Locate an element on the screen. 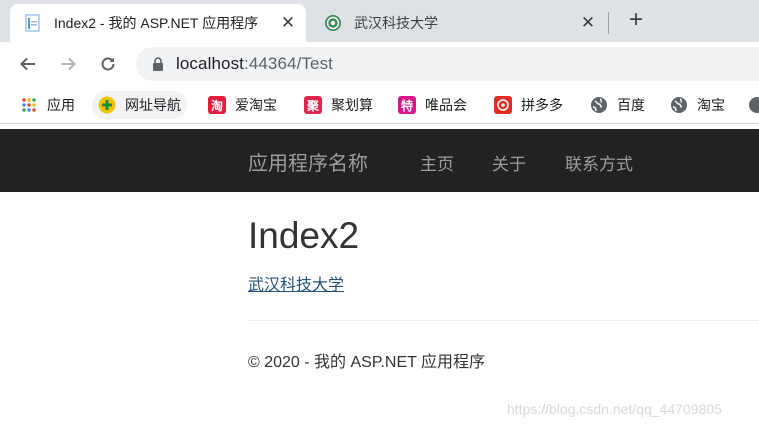 The height and width of the screenshot is (428, 759). apps-grid-icon is located at coordinates (29, 105).